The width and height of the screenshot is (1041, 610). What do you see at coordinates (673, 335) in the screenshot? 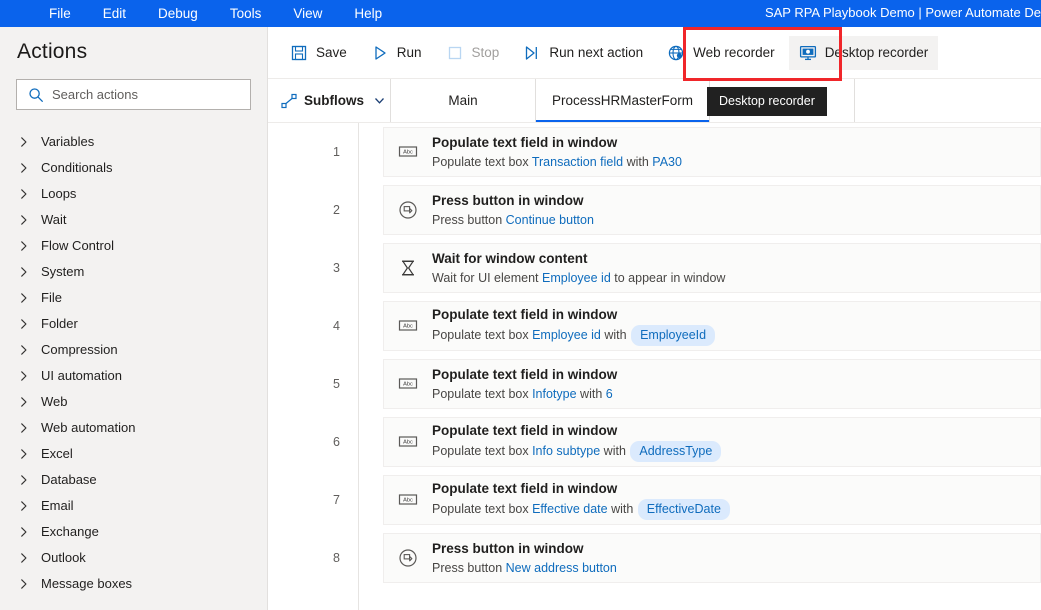
I see `variable-pill: EmployeeId` at bounding box center [673, 335].